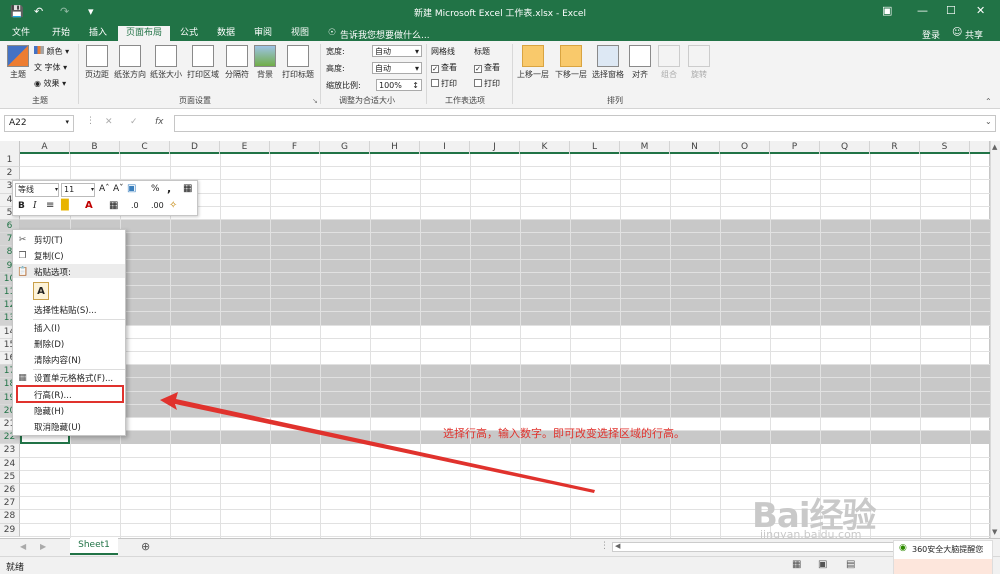 This screenshot has height=574, width=1000. Describe the element at coordinates (15, 568) in the screenshot. I see `status-ready: 就绪` at that location.